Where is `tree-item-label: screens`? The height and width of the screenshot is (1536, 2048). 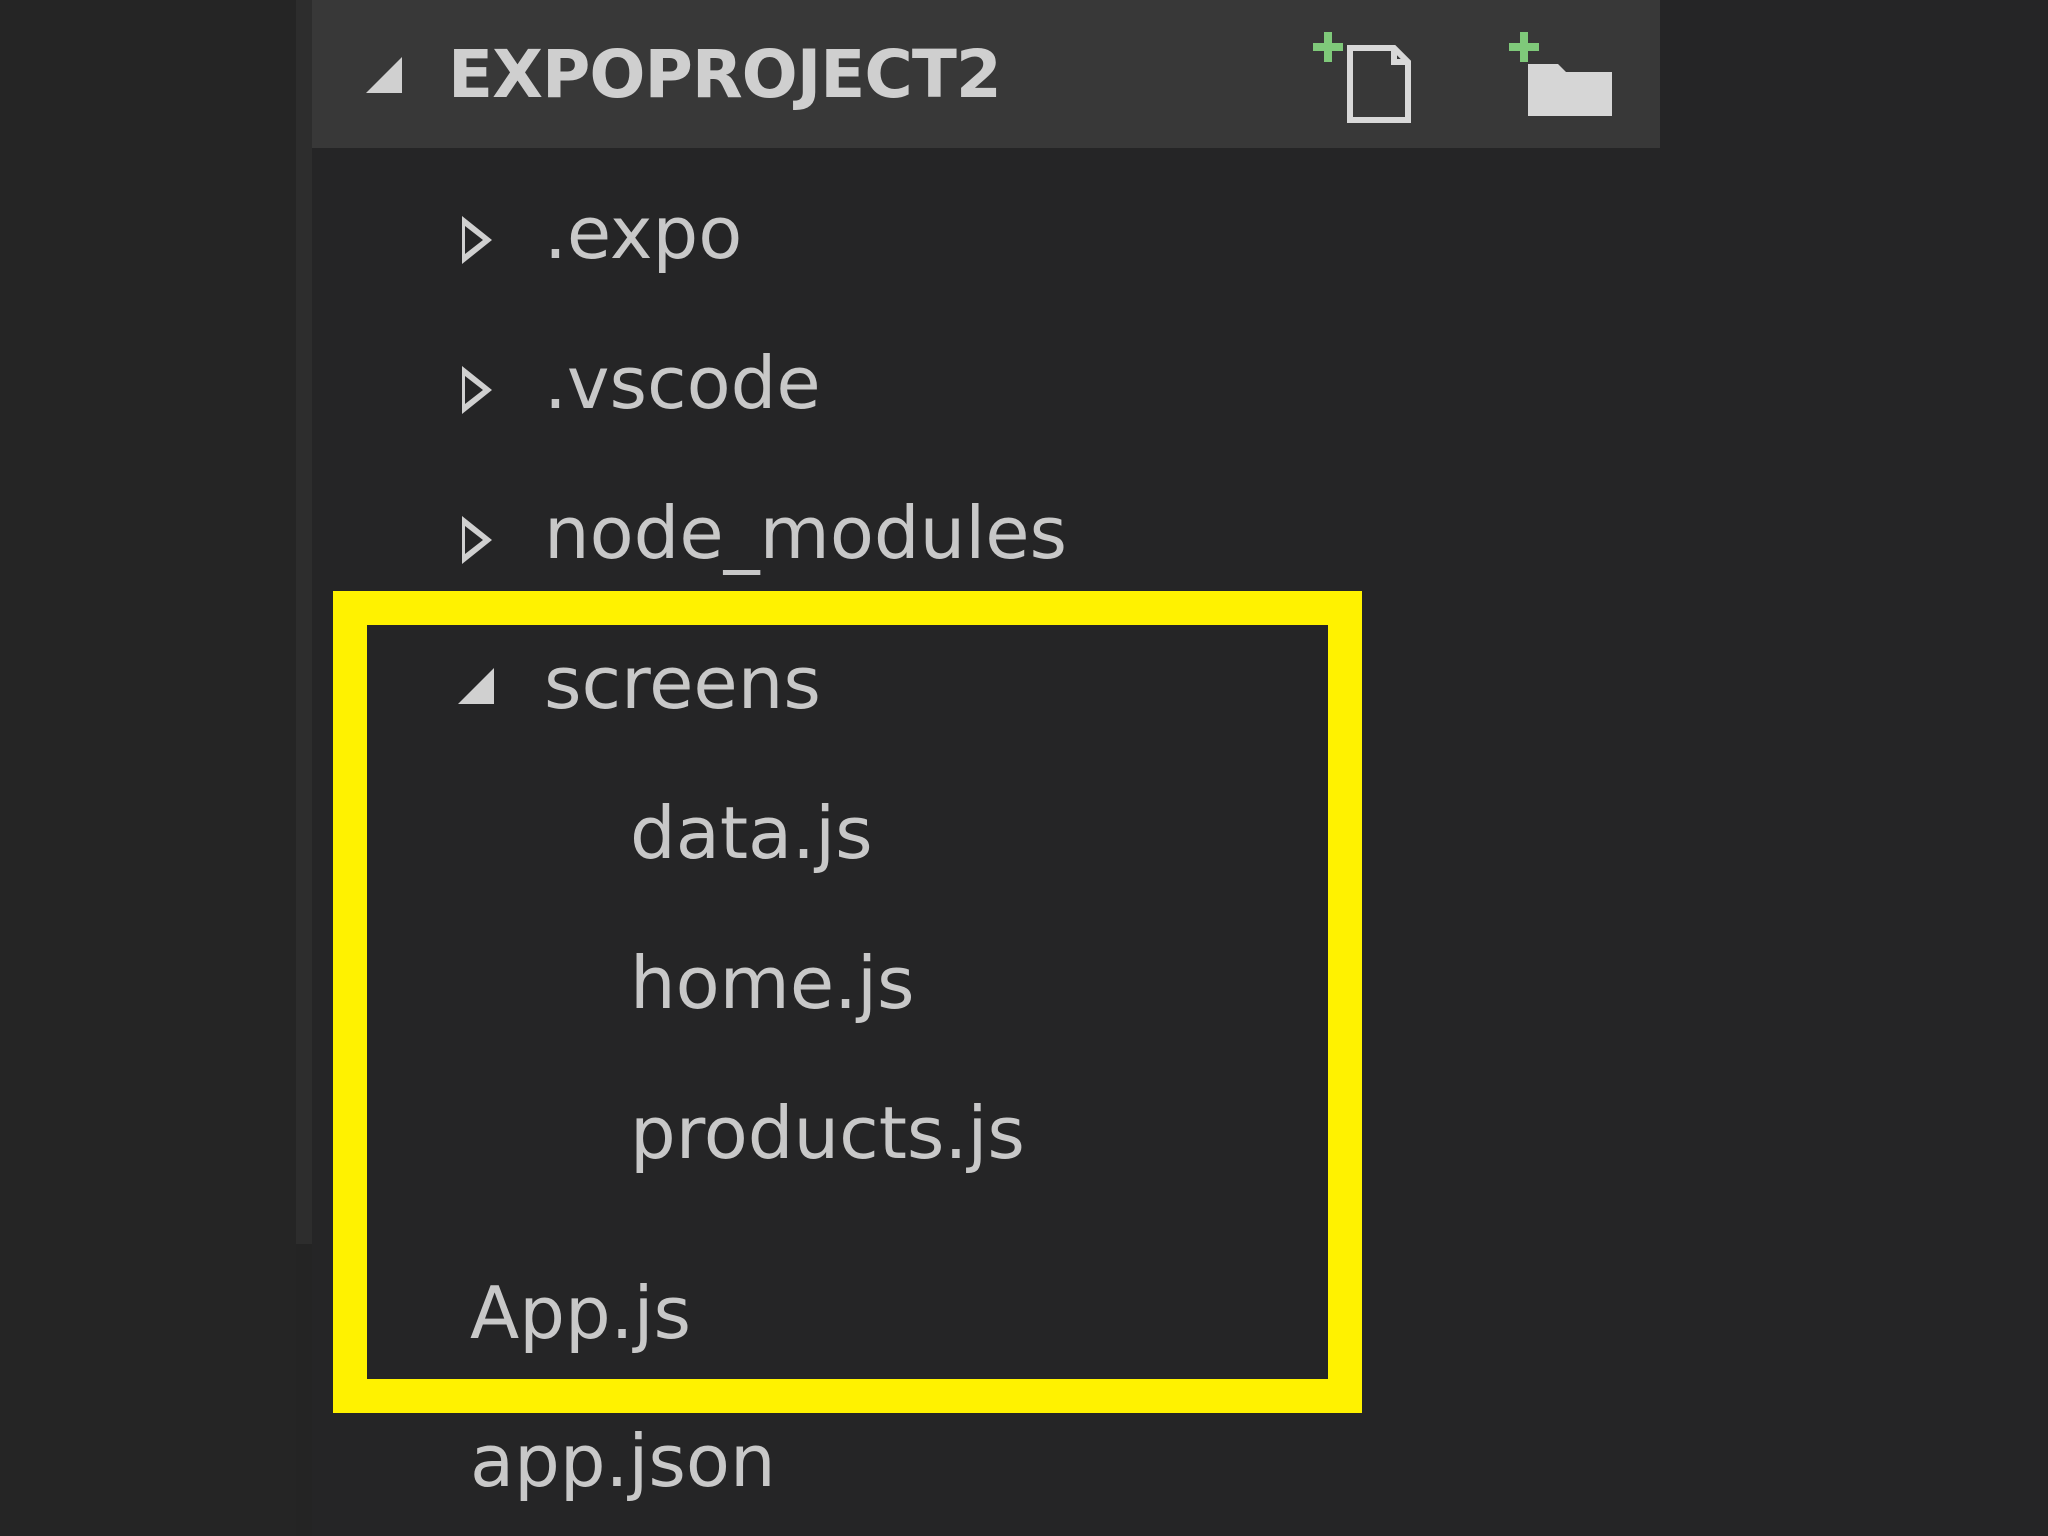
tree-item-label: screens is located at coordinates (682, 683).